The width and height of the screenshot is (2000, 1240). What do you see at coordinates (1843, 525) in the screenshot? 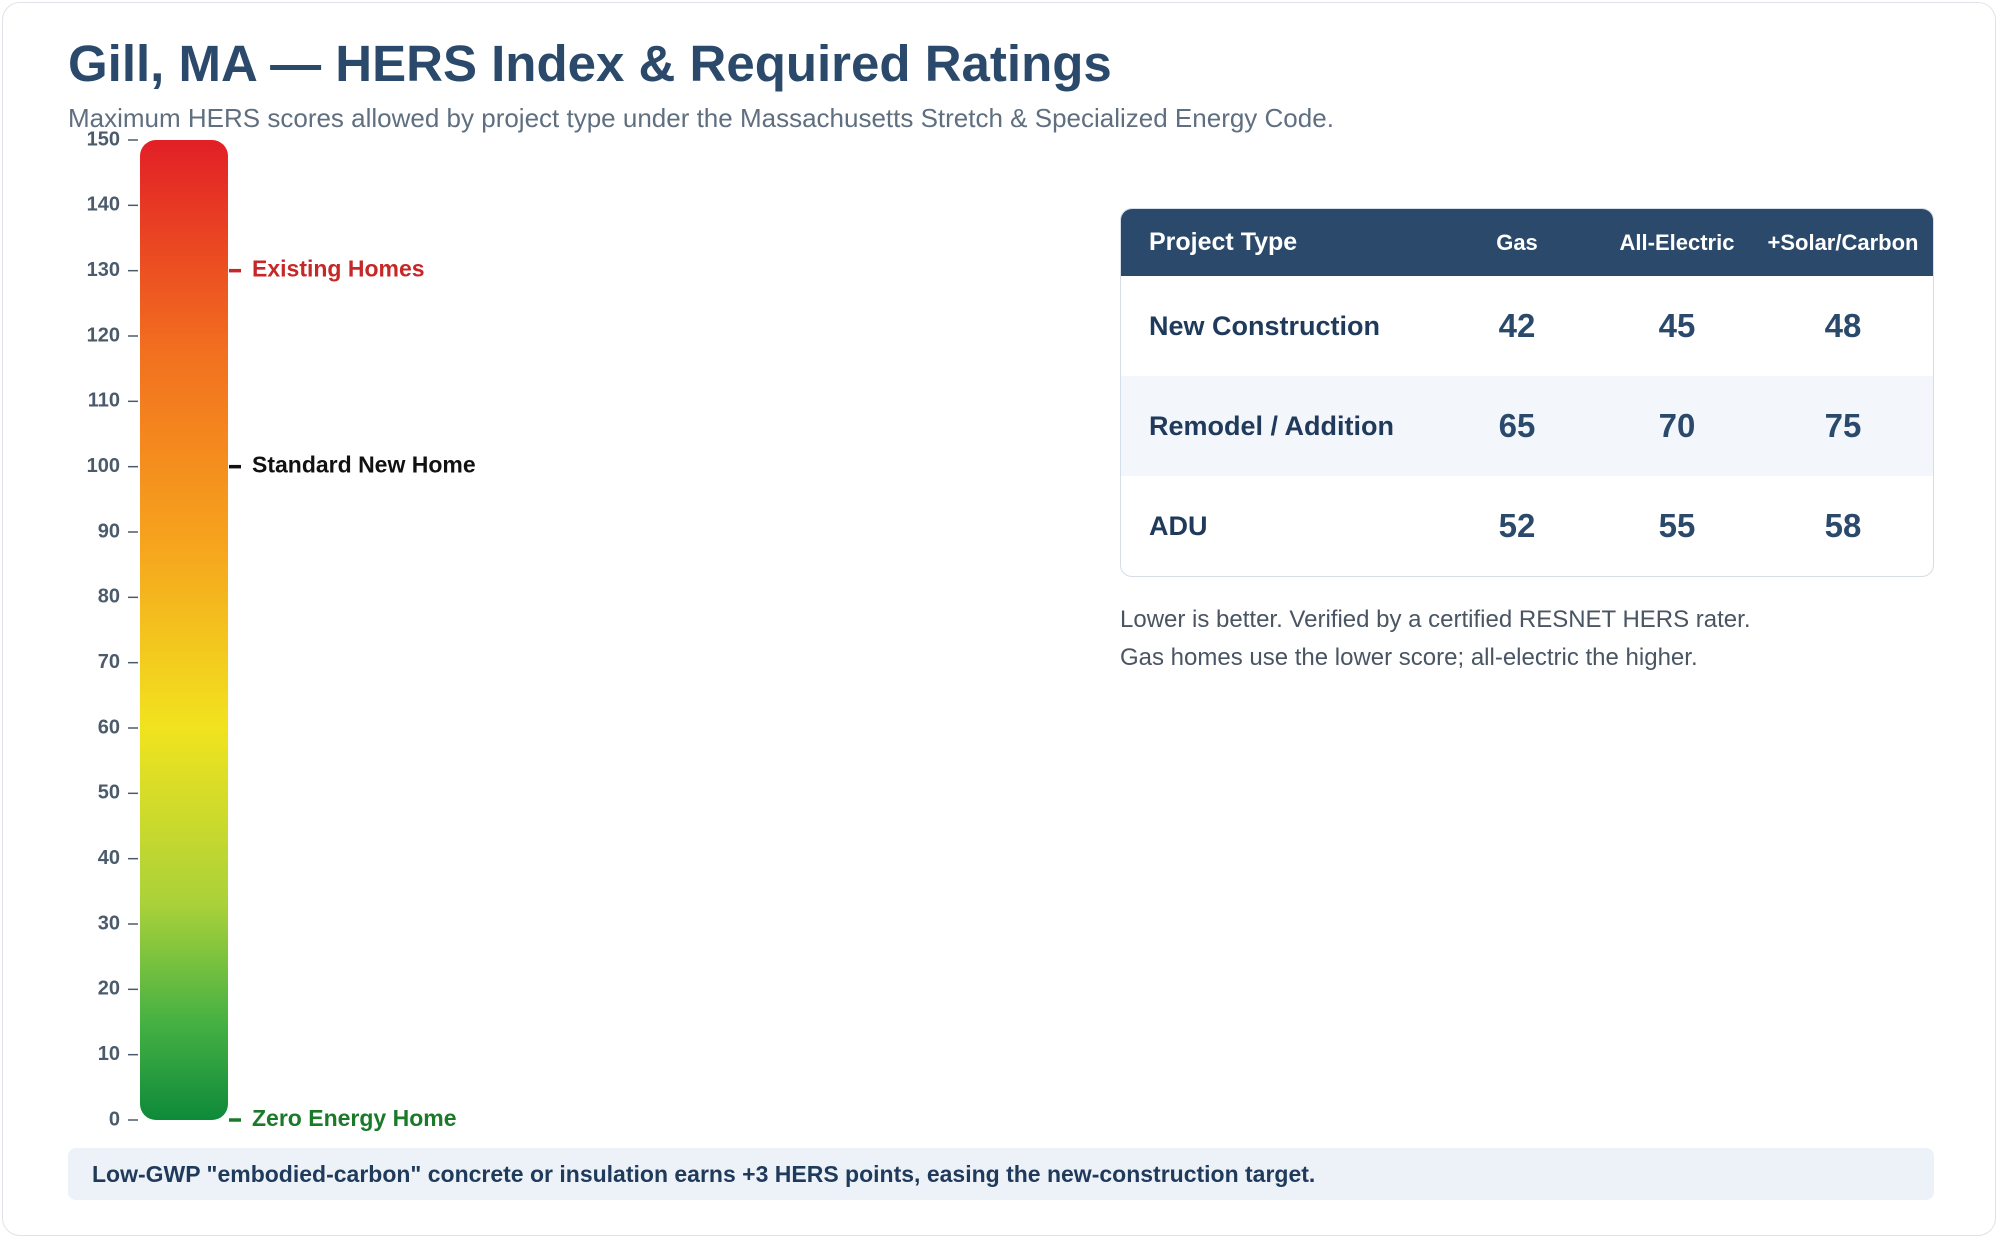
I see `row-solar-value: 58` at bounding box center [1843, 525].